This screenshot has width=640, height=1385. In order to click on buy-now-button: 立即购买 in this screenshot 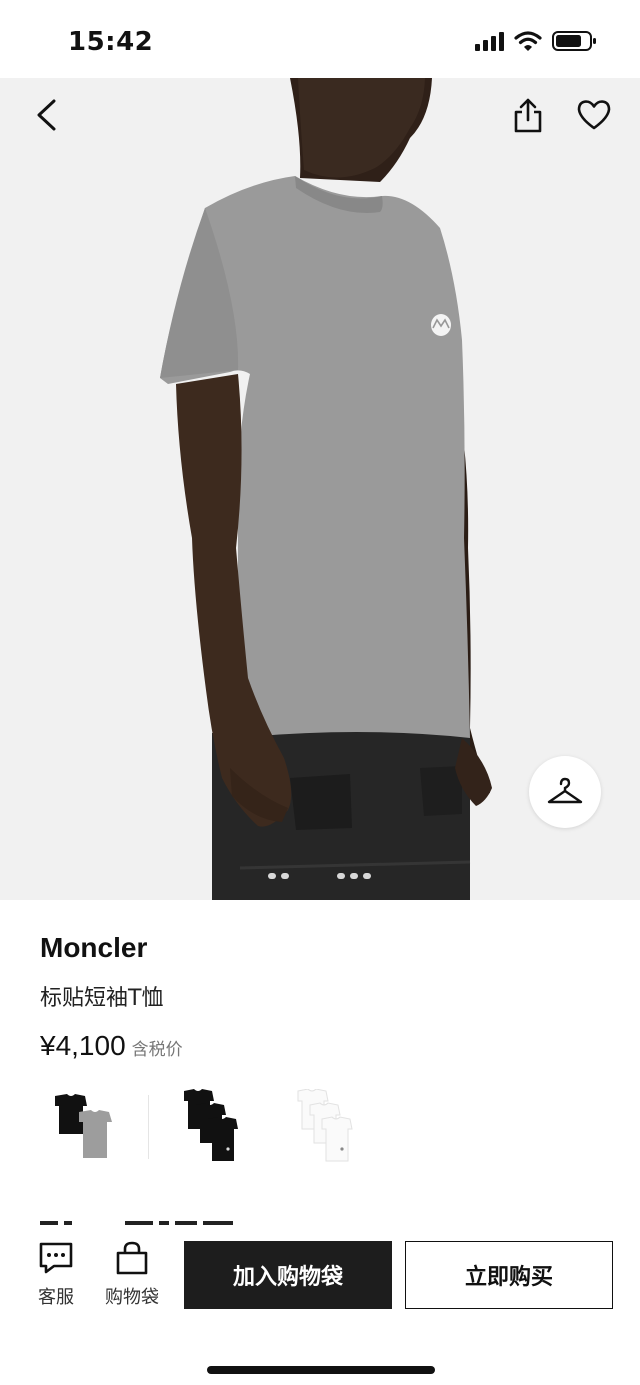, I will do `click(509, 1275)`.